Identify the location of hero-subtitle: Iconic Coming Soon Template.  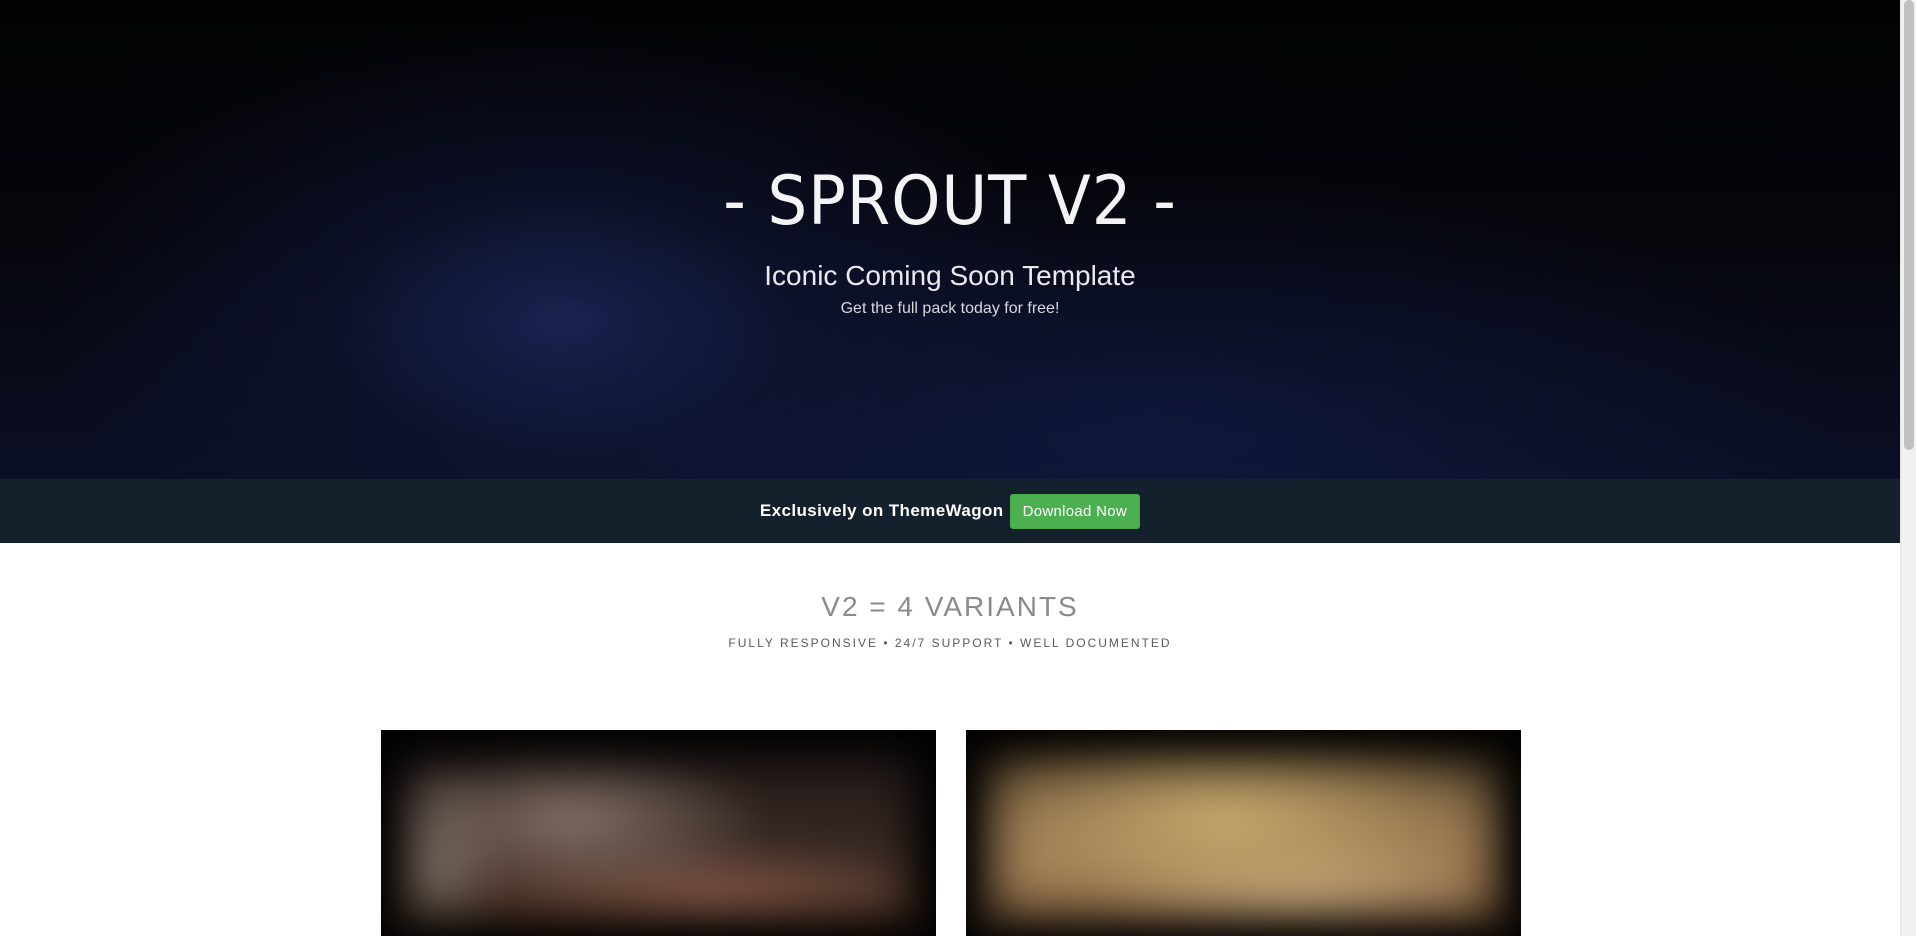
(950, 275).